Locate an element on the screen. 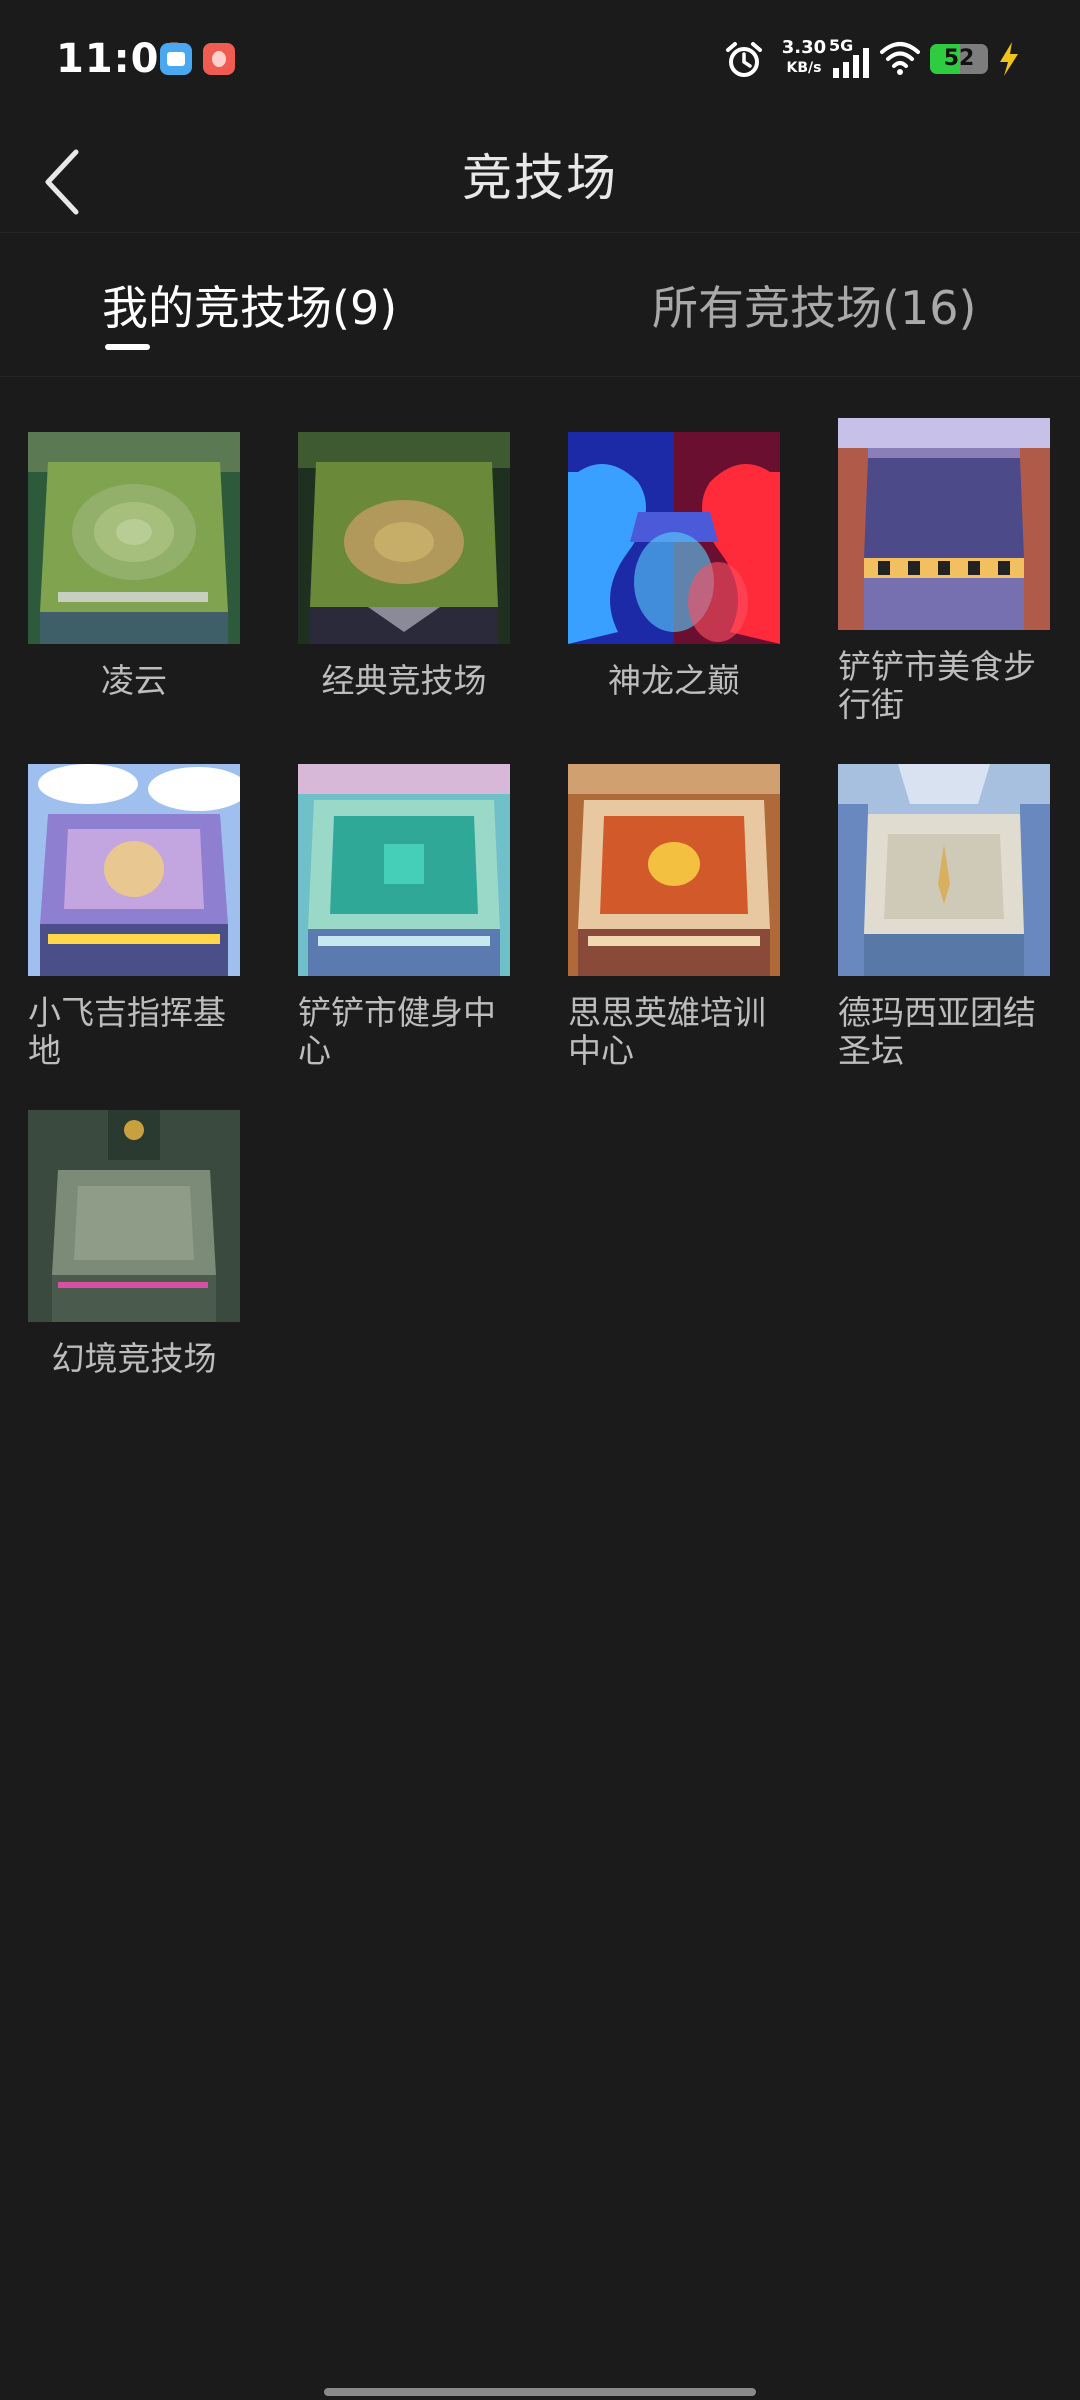 The image size is (1080, 2400). arena-name: 小飞吉指挥基地 is located at coordinates (127, 1031).